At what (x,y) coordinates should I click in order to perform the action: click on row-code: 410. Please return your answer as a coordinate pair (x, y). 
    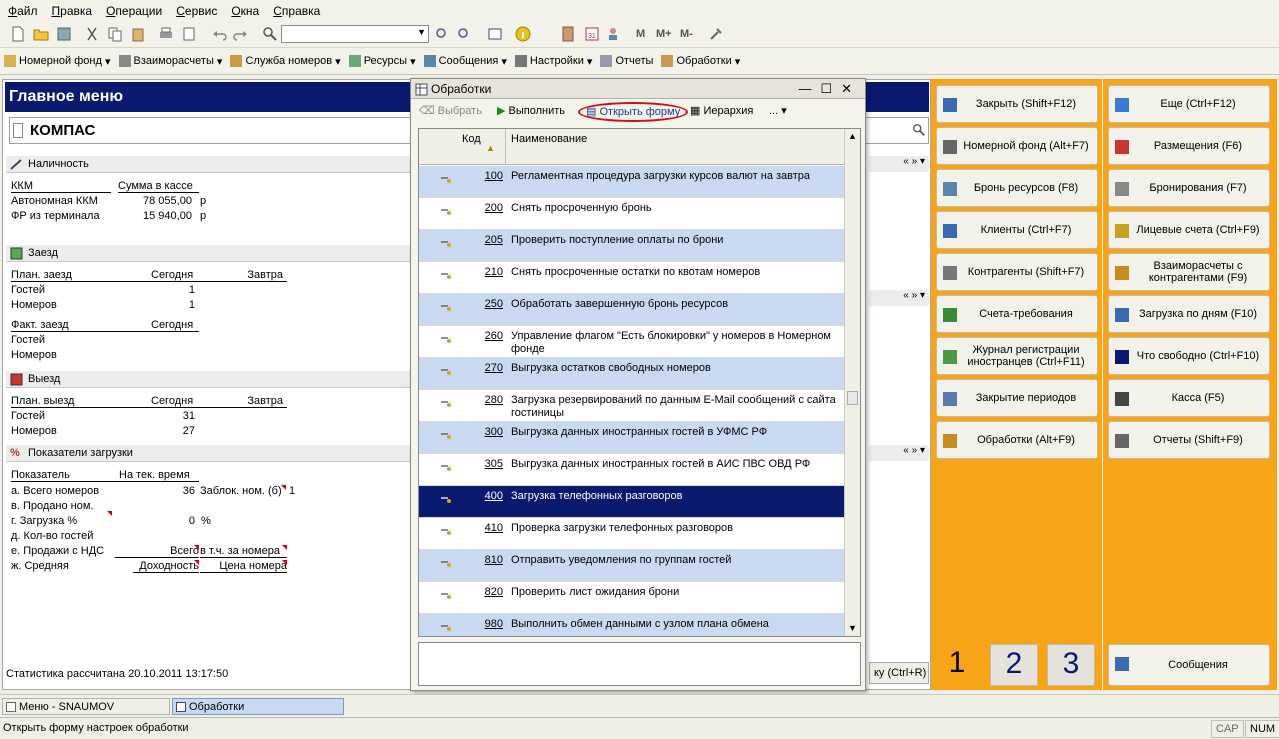
    Looking at the image, I should click on (489, 528).